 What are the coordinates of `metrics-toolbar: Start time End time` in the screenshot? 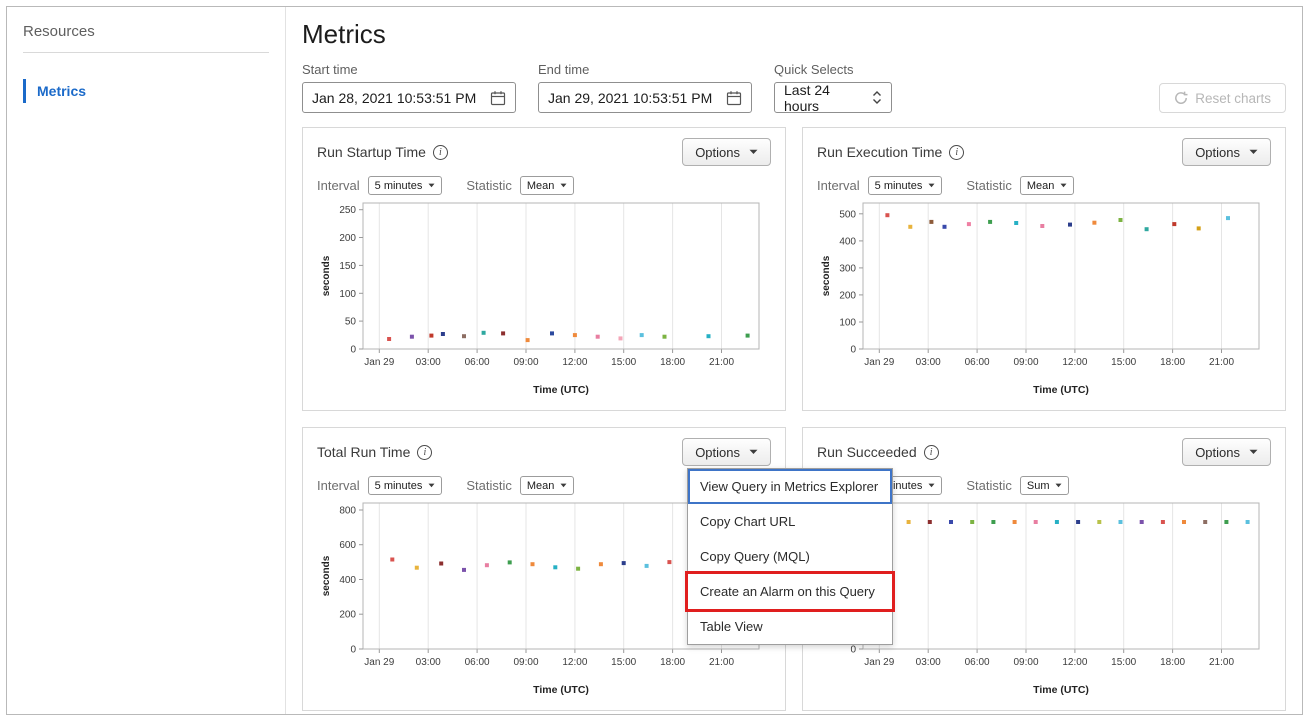 It's located at (794, 88).